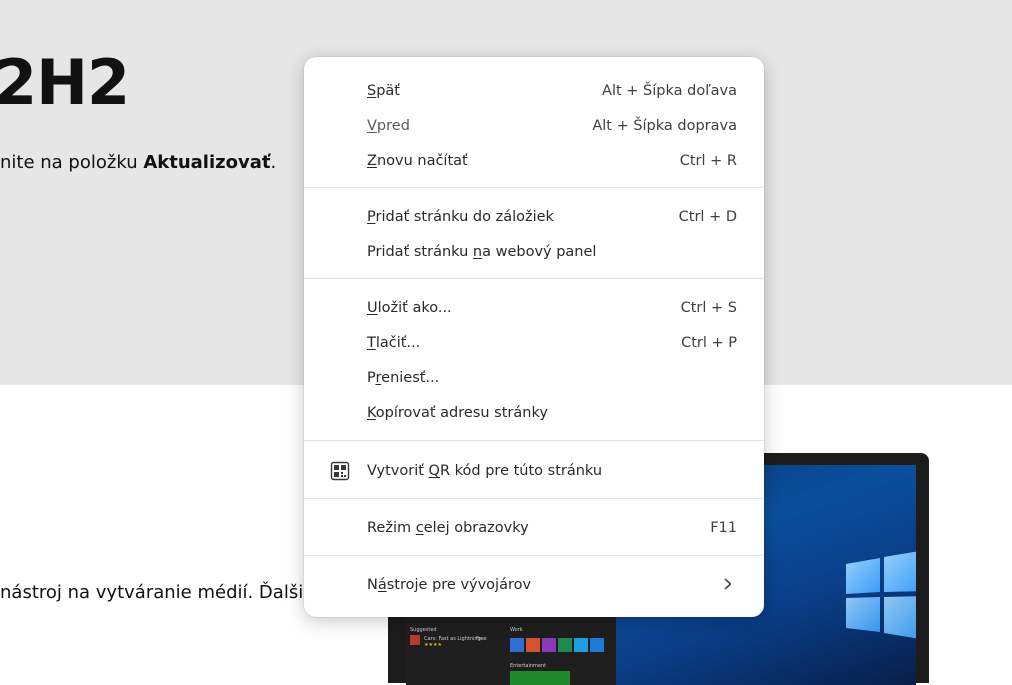 This screenshot has width=1012, height=685. I want to click on menu-item-back-shortcut: Alt + Šípka doľava, so click(669, 91).